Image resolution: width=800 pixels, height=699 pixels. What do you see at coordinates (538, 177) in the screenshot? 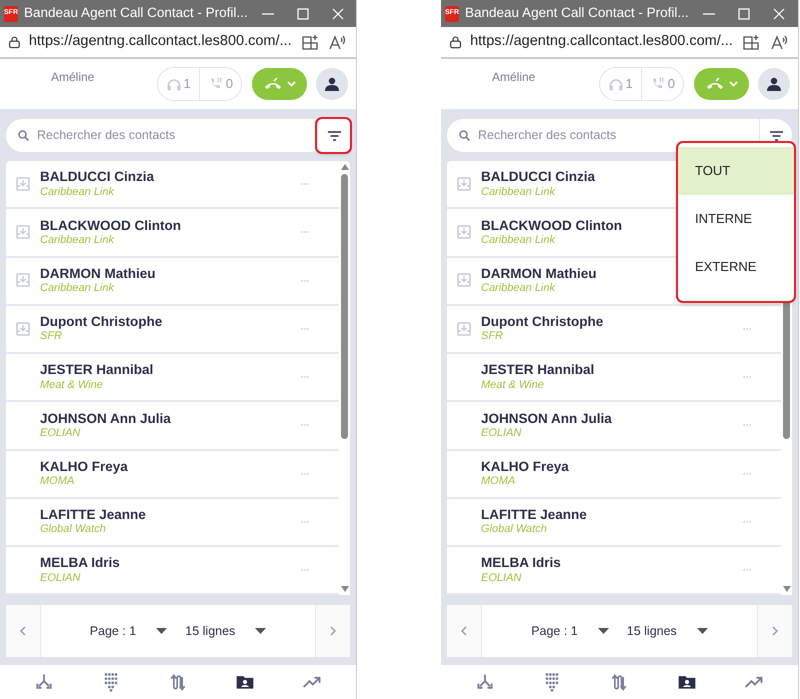
I see `contact-name: BALDUCCI Cinzia` at bounding box center [538, 177].